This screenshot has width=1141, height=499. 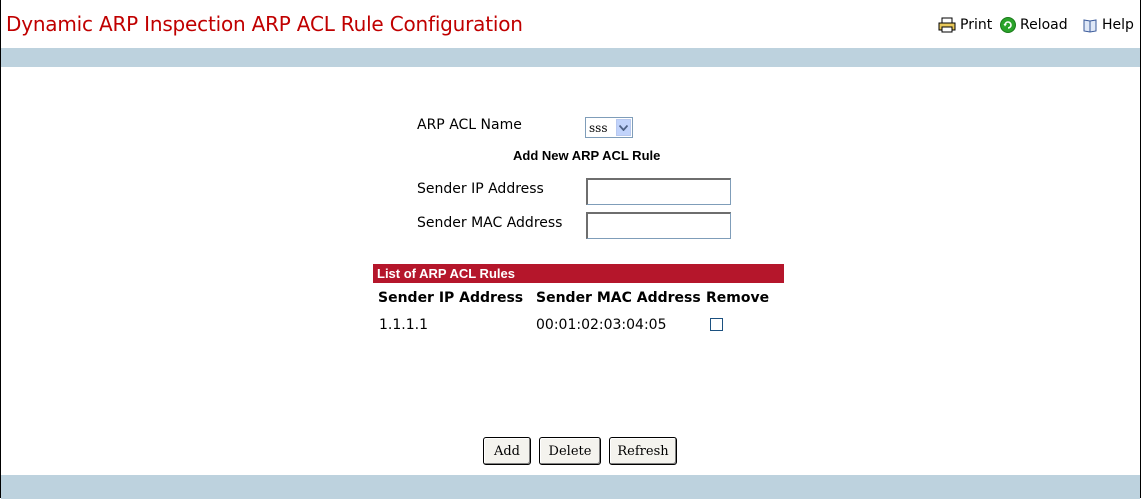 What do you see at coordinates (598, 128) in the screenshot?
I see `acl-name-value: sss` at bounding box center [598, 128].